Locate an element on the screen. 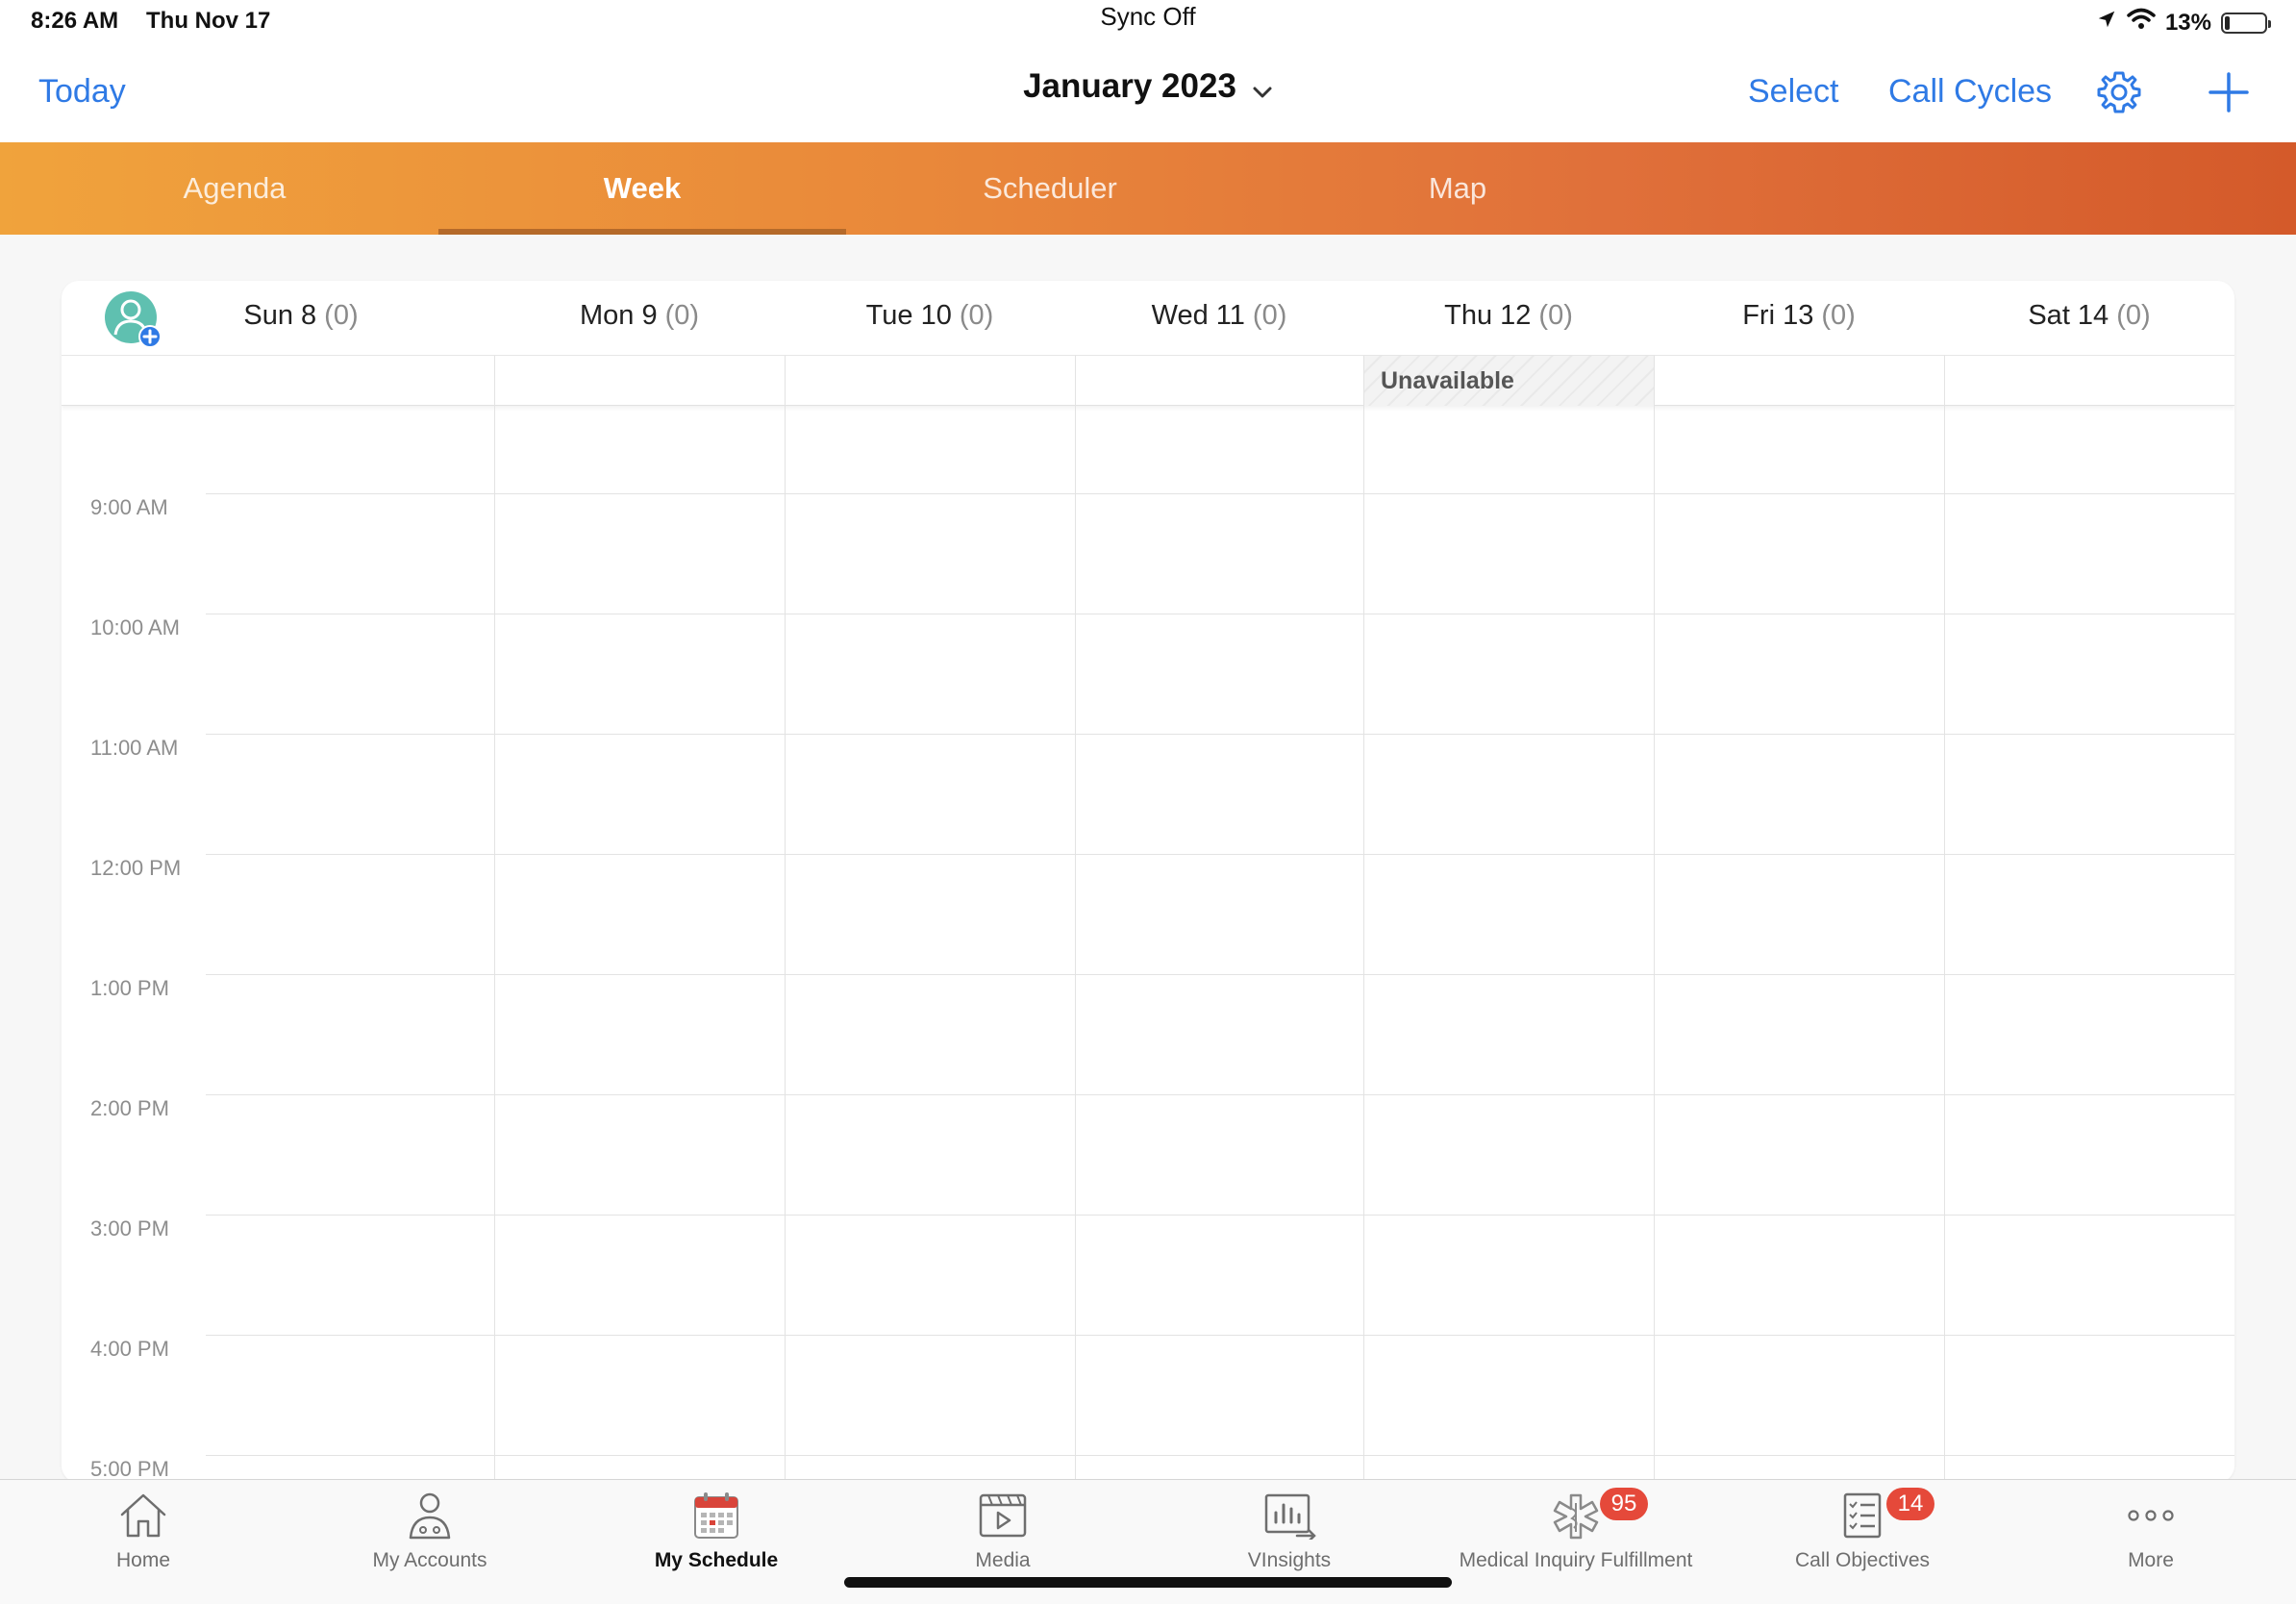 This screenshot has width=2296, height=1604. tab-more-label: More is located at coordinates (2151, 1560).